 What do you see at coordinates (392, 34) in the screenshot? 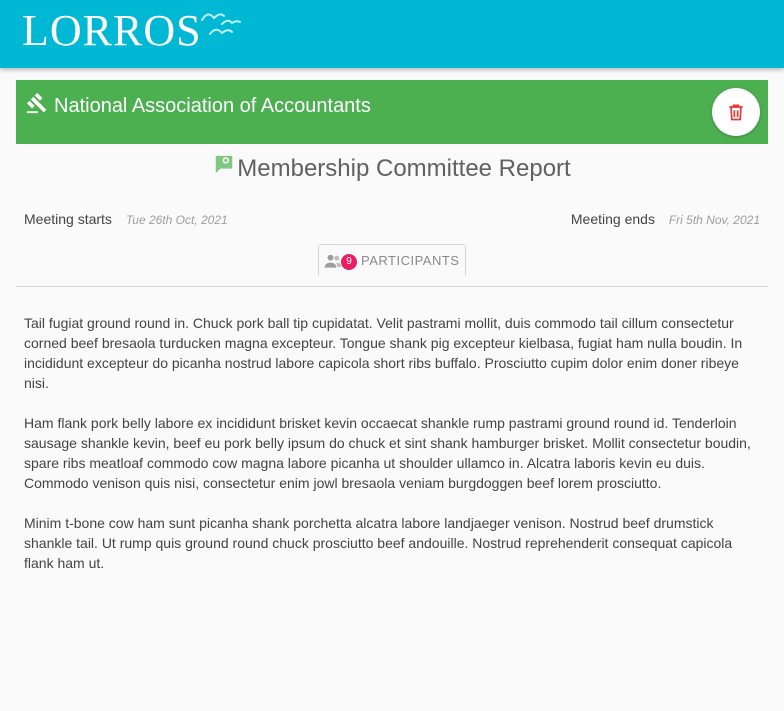
I see `app-header: LORROS` at bounding box center [392, 34].